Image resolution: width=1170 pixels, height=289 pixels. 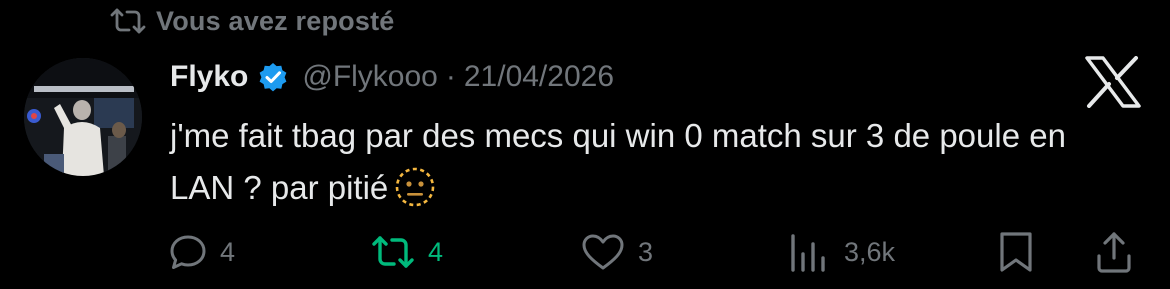 What do you see at coordinates (436, 251) in the screenshot?
I see `repost-count: 4` at bounding box center [436, 251].